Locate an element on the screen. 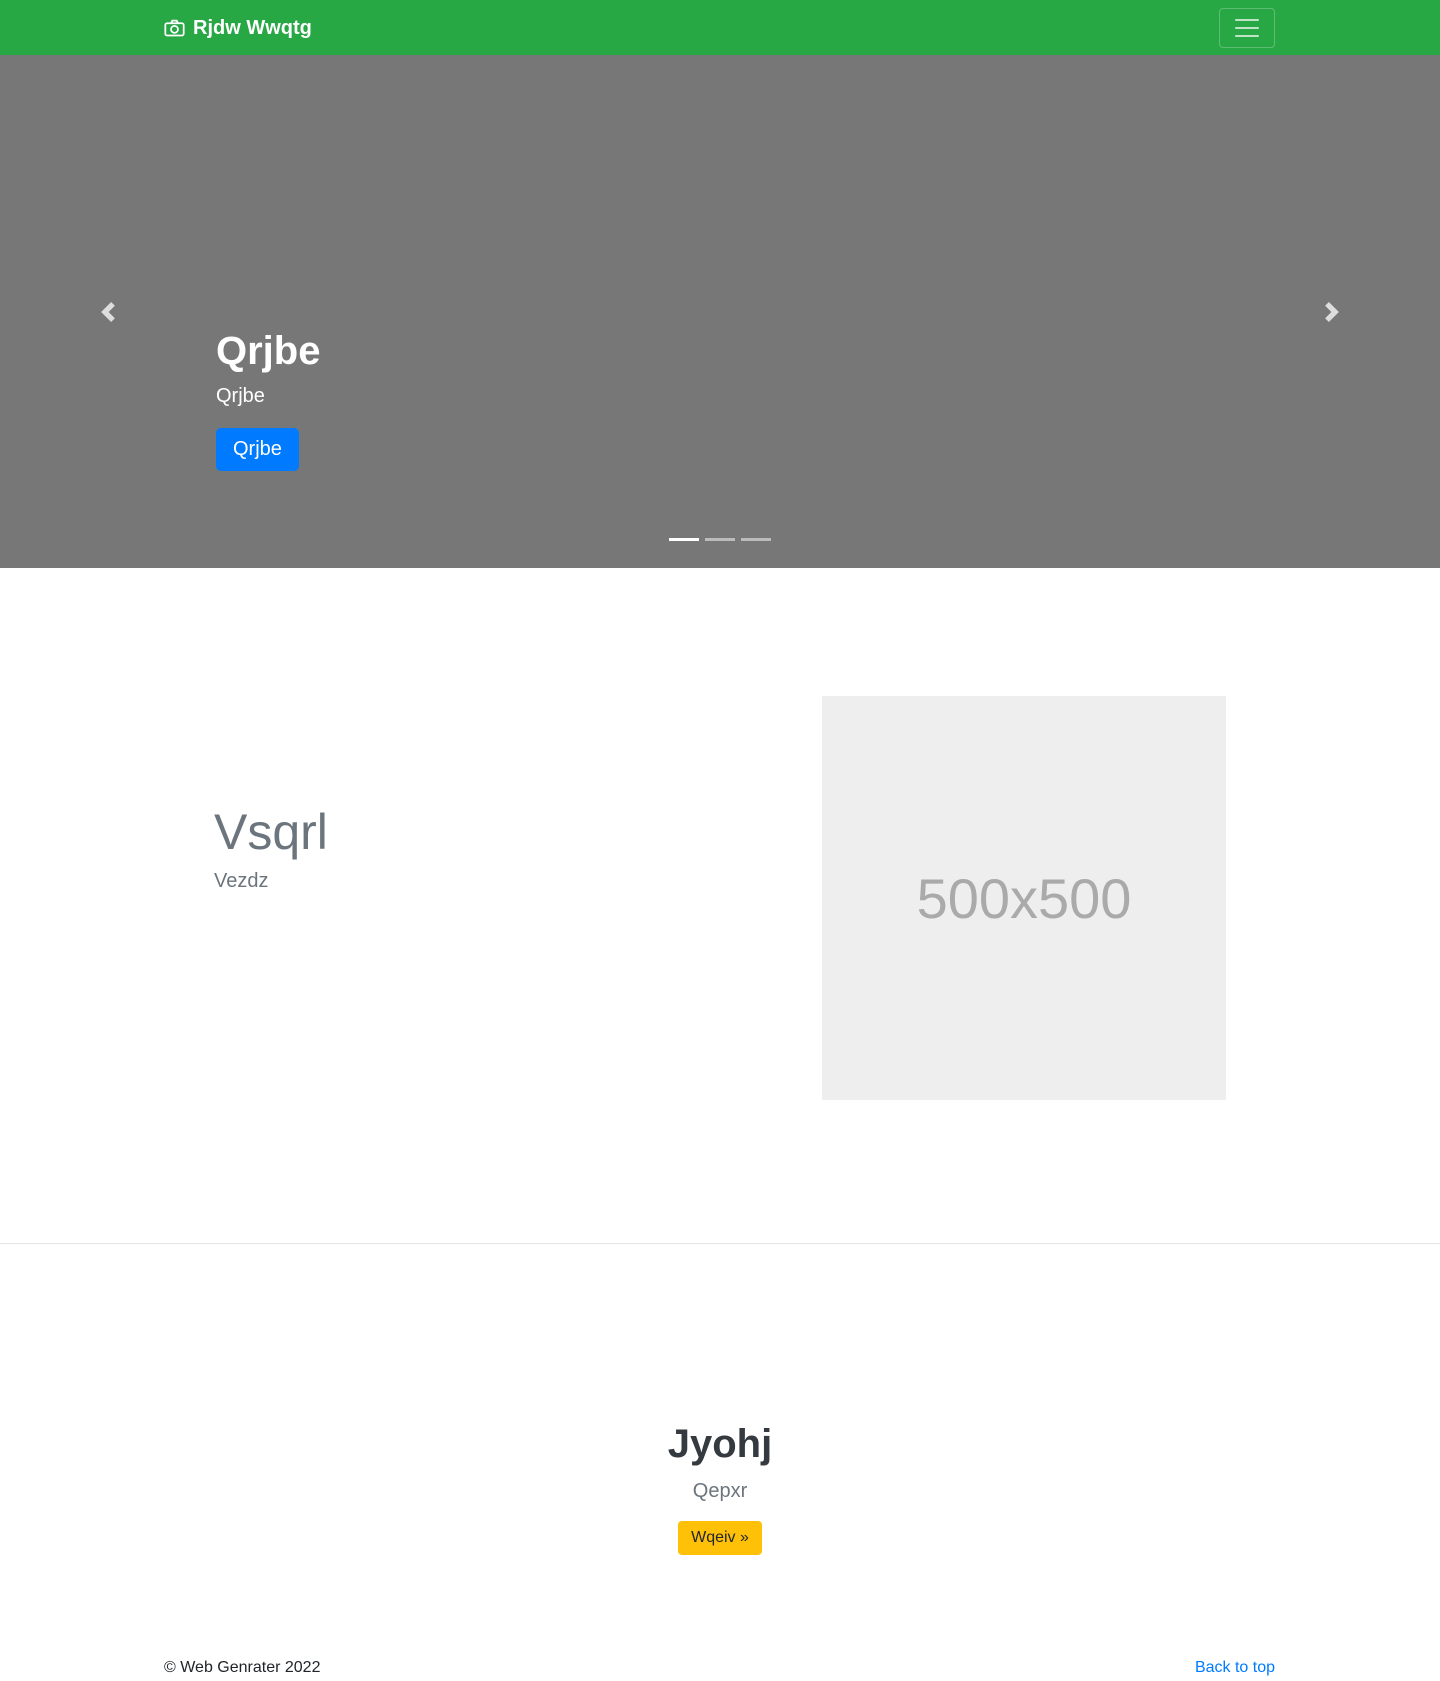 The image size is (1440, 1681). cta-heading: Jyohj is located at coordinates (720, 1444).